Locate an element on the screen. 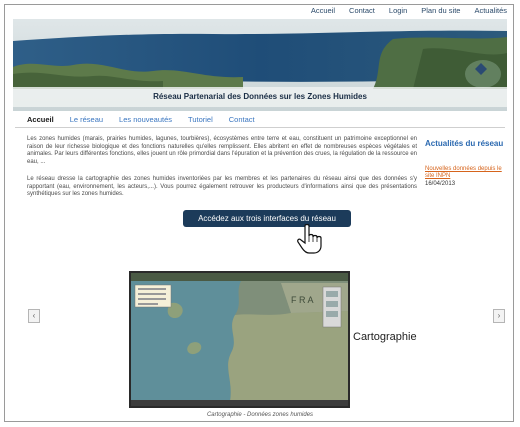 The height and width of the screenshot is (427, 520). map-screenshot-image: F R A is located at coordinates (239, 339).